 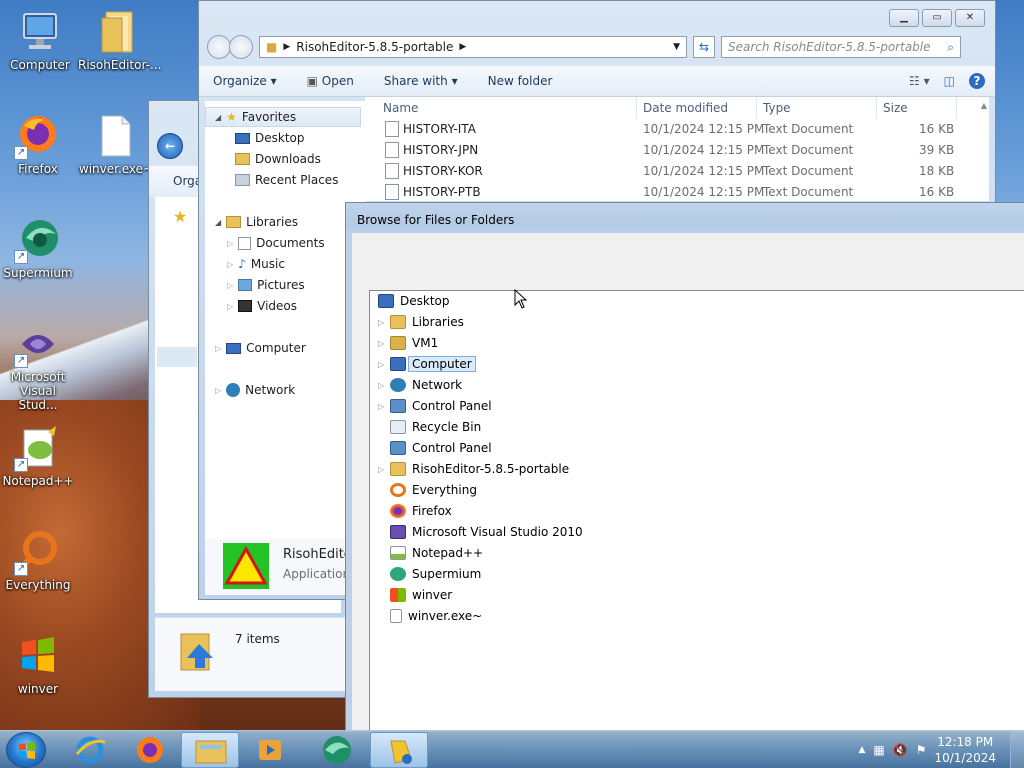 What do you see at coordinates (904, 18) in the screenshot?
I see `minimize-button: ▁` at bounding box center [904, 18].